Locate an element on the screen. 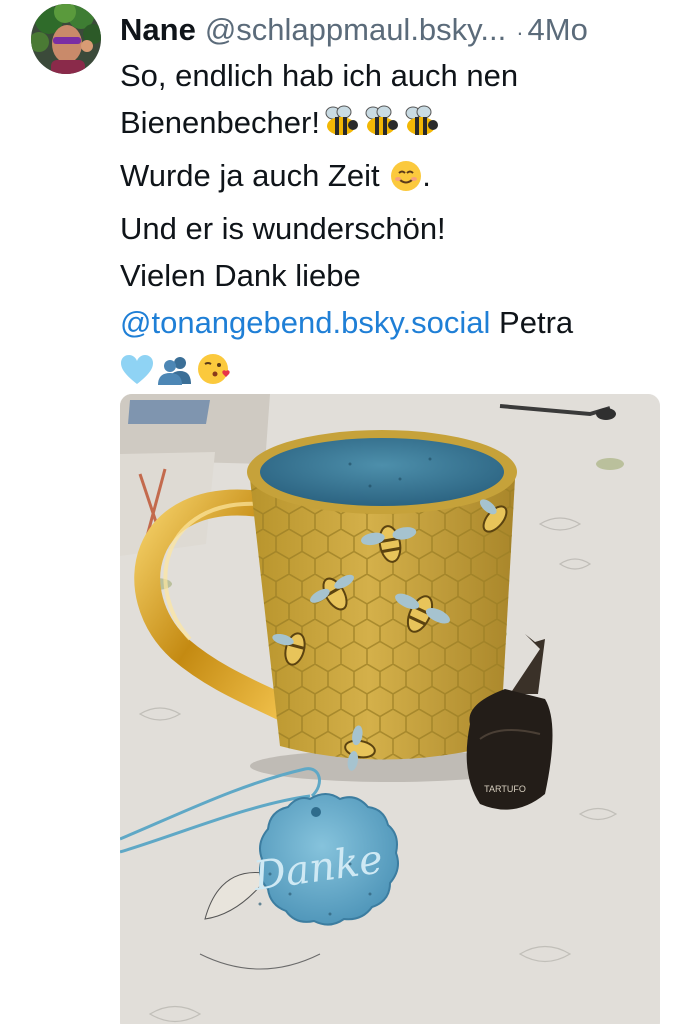 This screenshot has height=1024, width=685. smiling-face-emoji-icon is located at coordinates (406, 181).